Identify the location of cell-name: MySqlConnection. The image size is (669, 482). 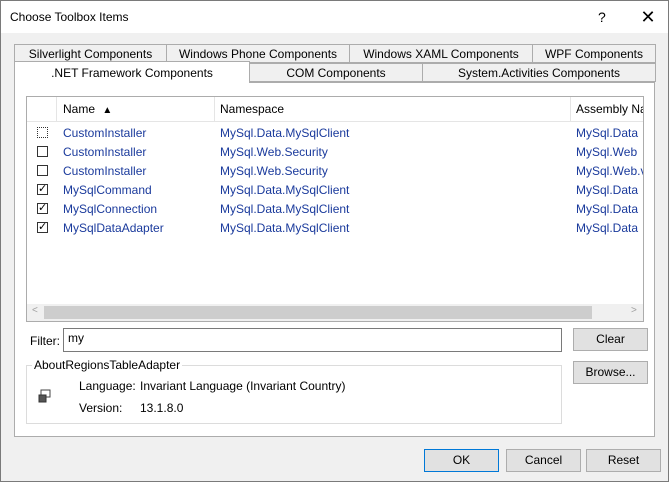
(110, 209).